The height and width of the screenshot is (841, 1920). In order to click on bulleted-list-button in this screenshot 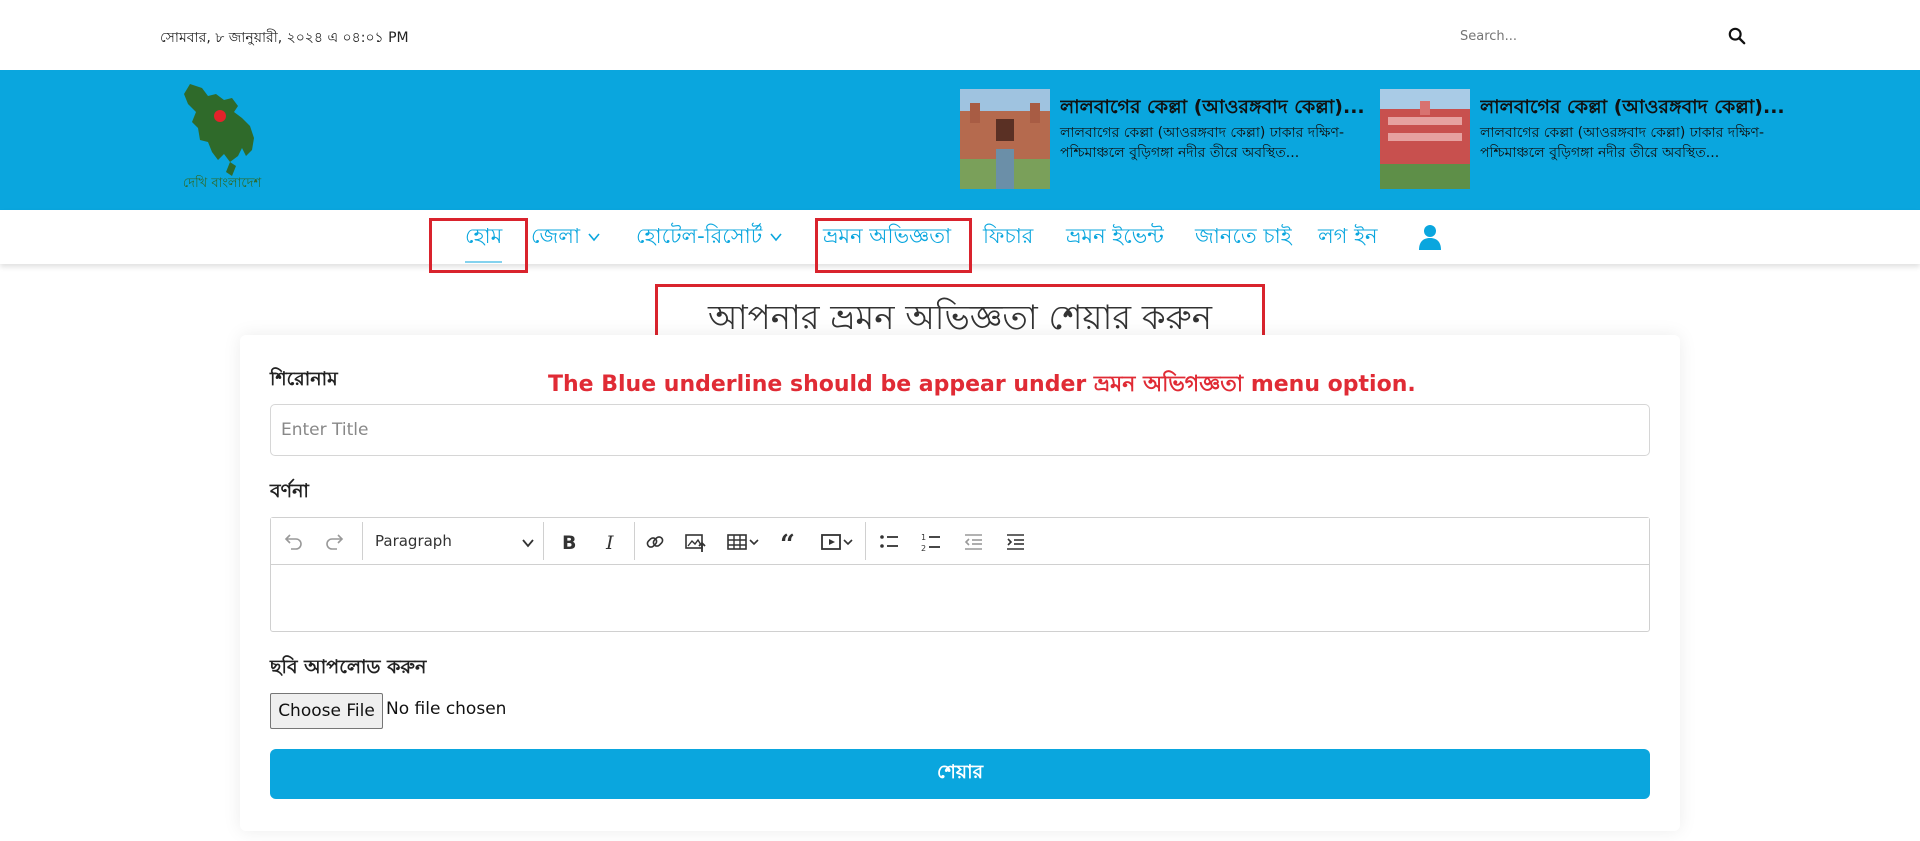, I will do `click(889, 542)`.